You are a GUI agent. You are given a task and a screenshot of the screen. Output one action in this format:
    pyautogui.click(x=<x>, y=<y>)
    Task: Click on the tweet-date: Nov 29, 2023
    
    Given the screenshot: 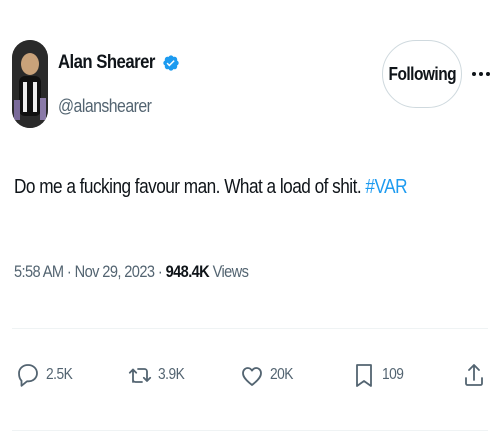 What is the action you would take?
    pyautogui.click(x=115, y=271)
    